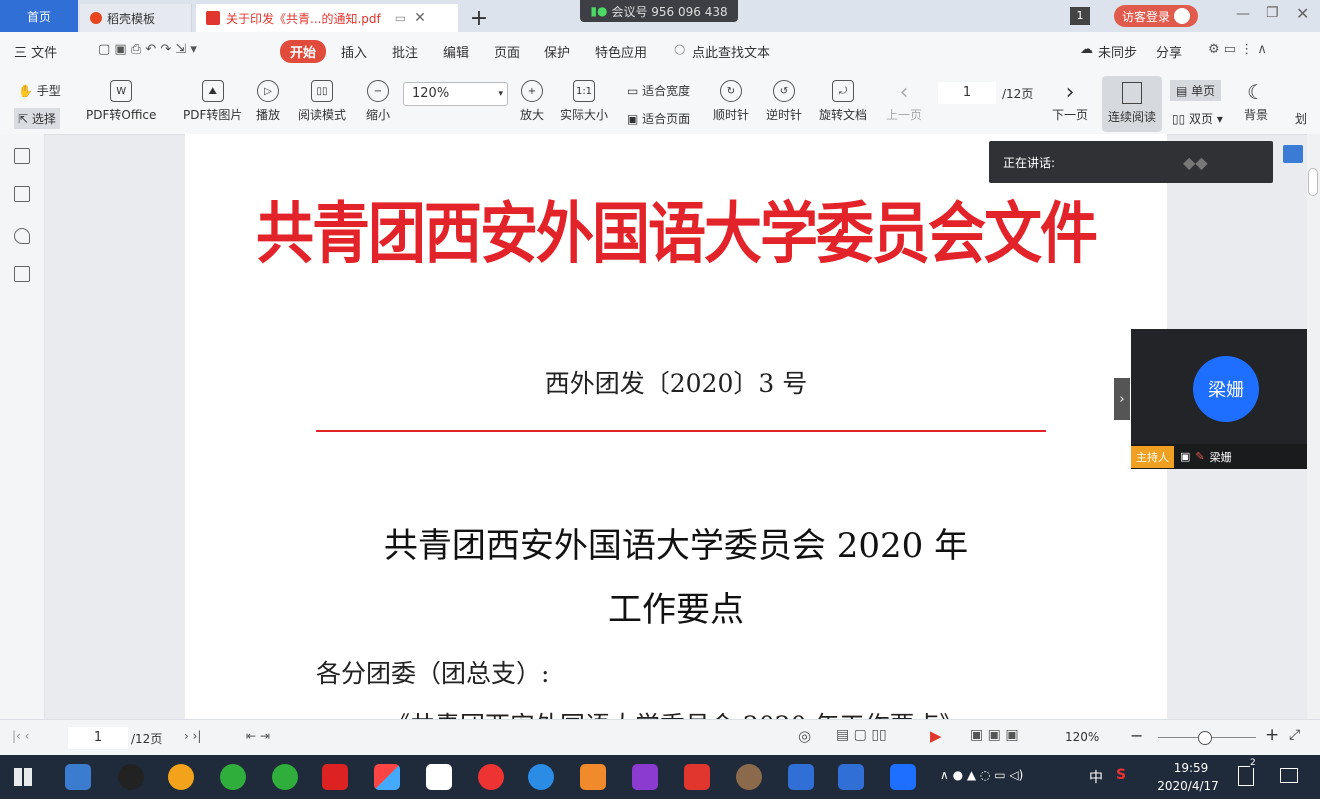 Image resolution: width=1320 pixels, height=799 pixels. I want to click on next-last-page-icons: › ›|, so click(192, 736).